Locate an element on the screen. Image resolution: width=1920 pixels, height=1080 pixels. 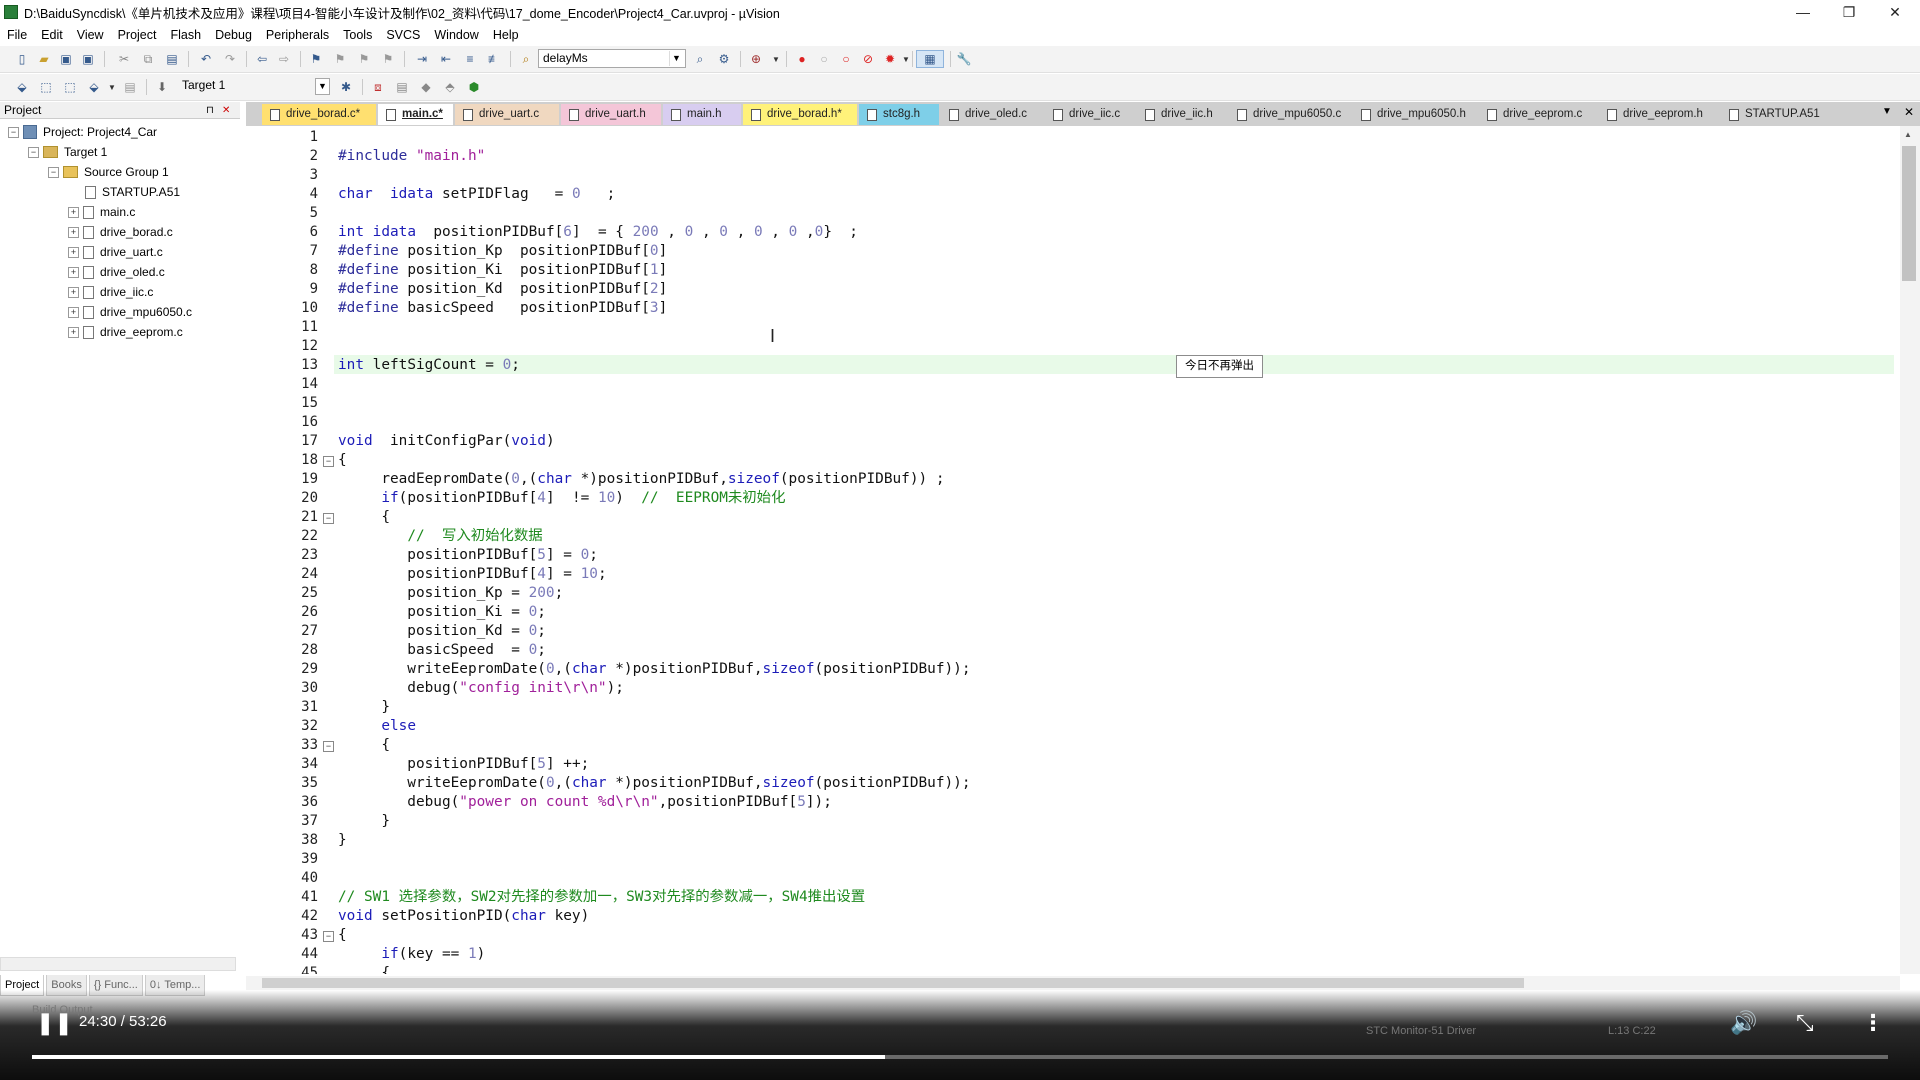
horizontal-scroll-thumb is located at coordinates (893, 983).